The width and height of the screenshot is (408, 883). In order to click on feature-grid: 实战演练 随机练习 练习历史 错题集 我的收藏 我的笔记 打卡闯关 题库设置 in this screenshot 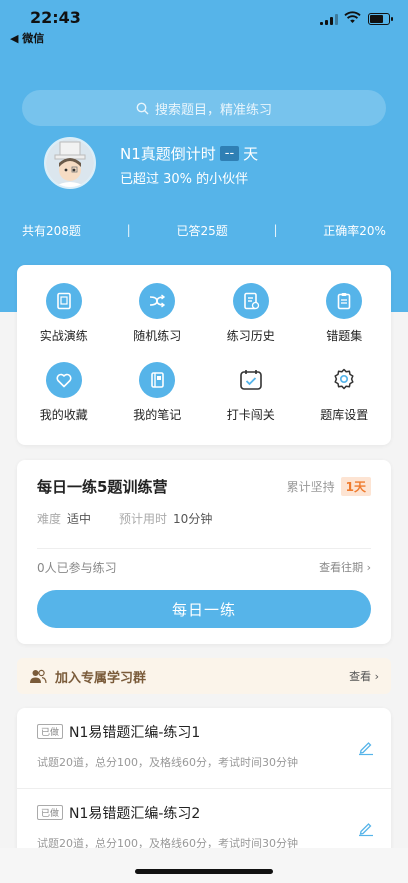, I will do `click(204, 353)`.